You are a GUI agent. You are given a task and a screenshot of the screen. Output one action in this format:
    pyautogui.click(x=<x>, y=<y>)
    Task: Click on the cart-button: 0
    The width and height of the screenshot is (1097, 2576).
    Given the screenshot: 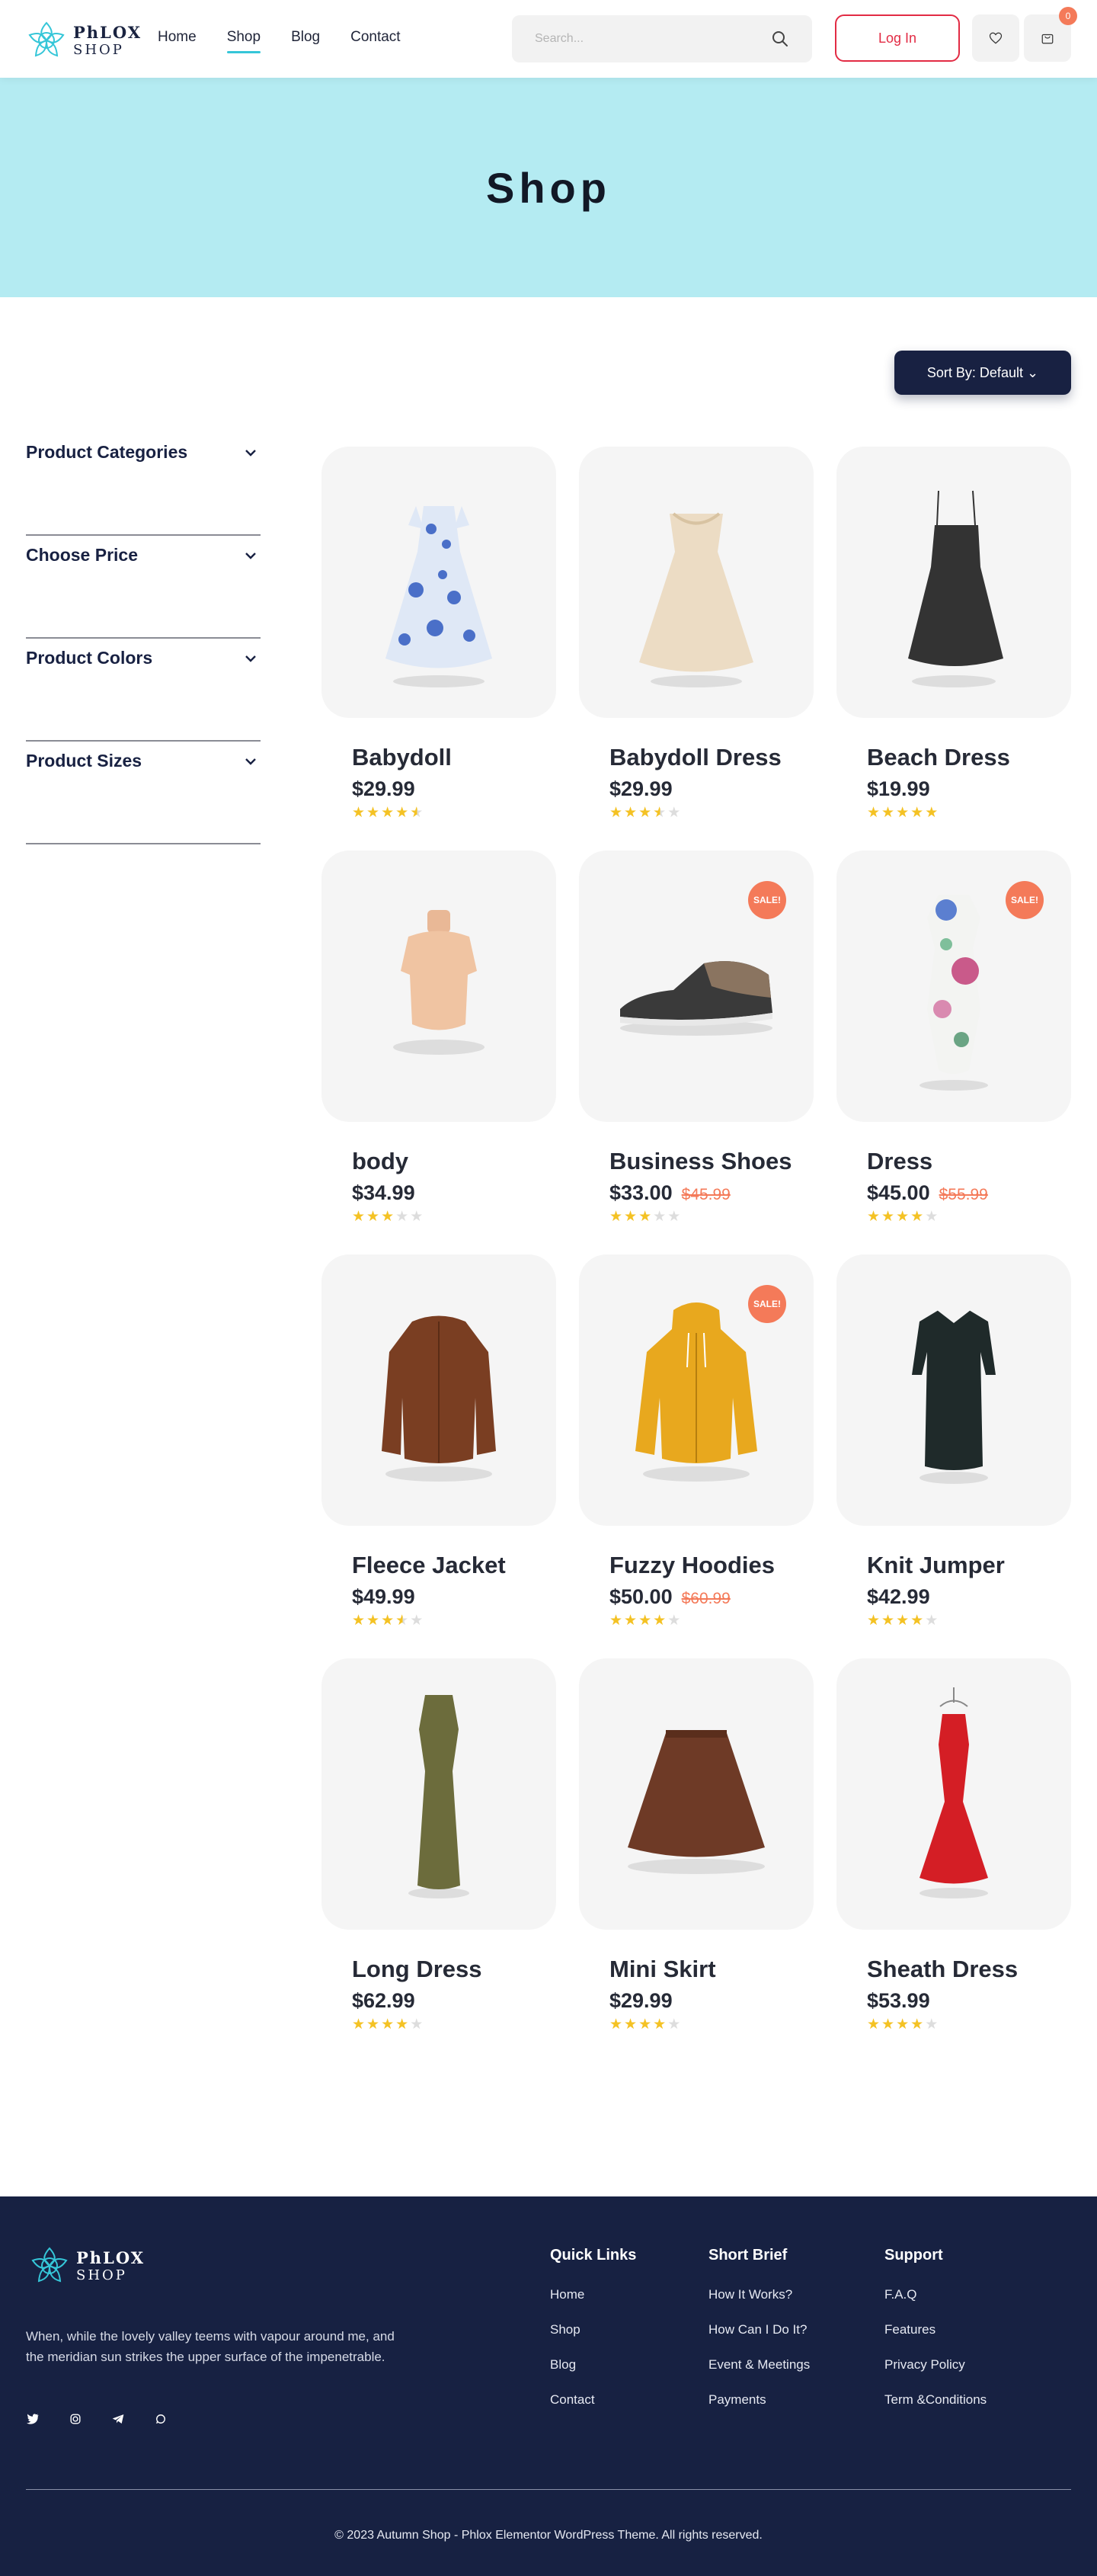 What is the action you would take?
    pyautogui.click(x=1050, y=34)
    